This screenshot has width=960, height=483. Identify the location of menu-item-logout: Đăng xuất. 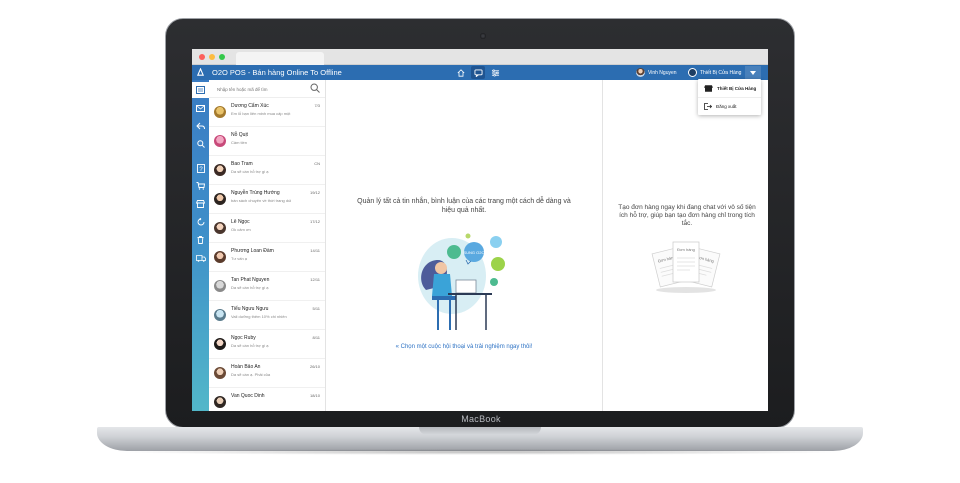
(729, 105).